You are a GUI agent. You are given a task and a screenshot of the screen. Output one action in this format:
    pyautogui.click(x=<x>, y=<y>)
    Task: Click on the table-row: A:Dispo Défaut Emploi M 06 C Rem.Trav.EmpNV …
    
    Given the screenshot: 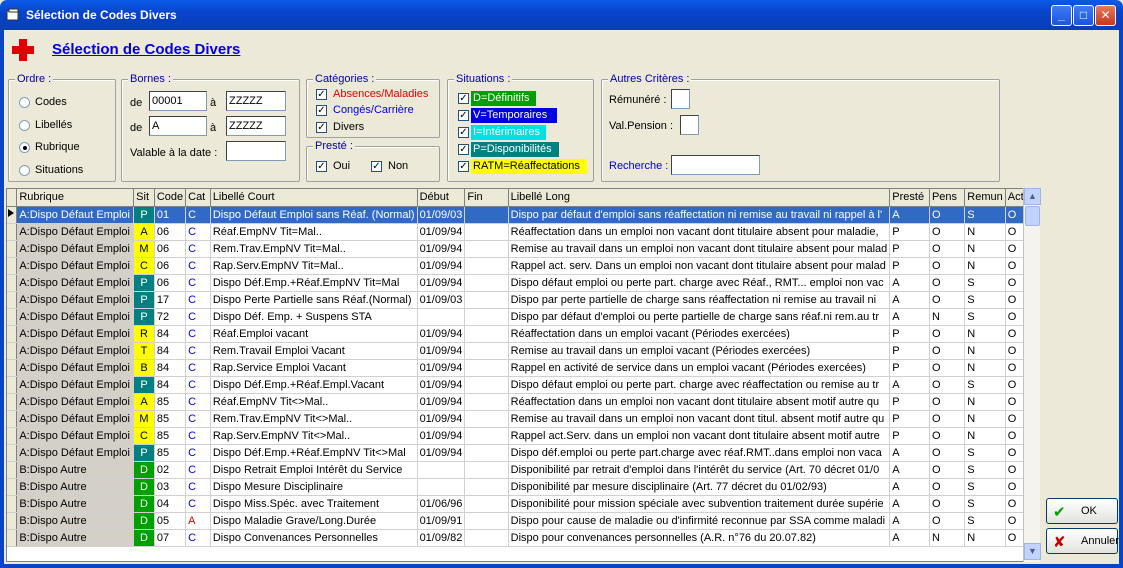 What is the action you would take?
    pyautogui.click(x=523, y=249)
    